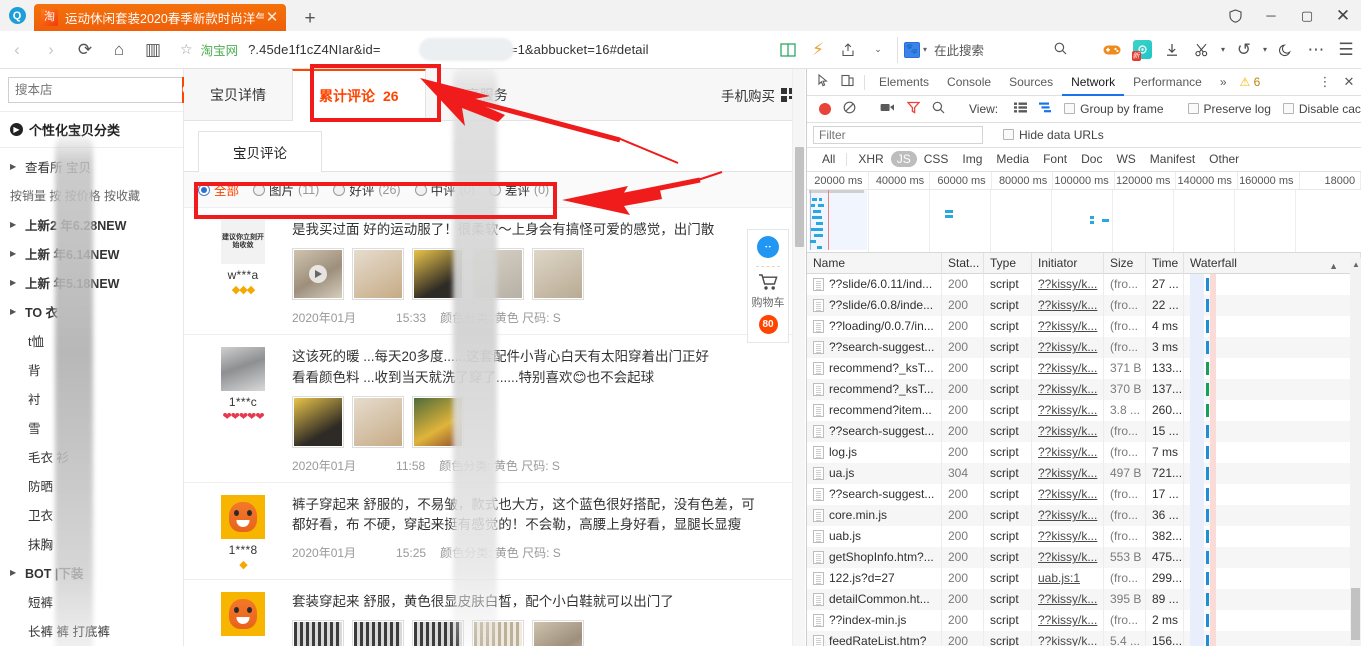 This screenshot has height=646, width=1361. What do you see at coordinates (1271, 15) in the screenshot?
I see `minimize-button: ─` at bounding box center [1271, 15].